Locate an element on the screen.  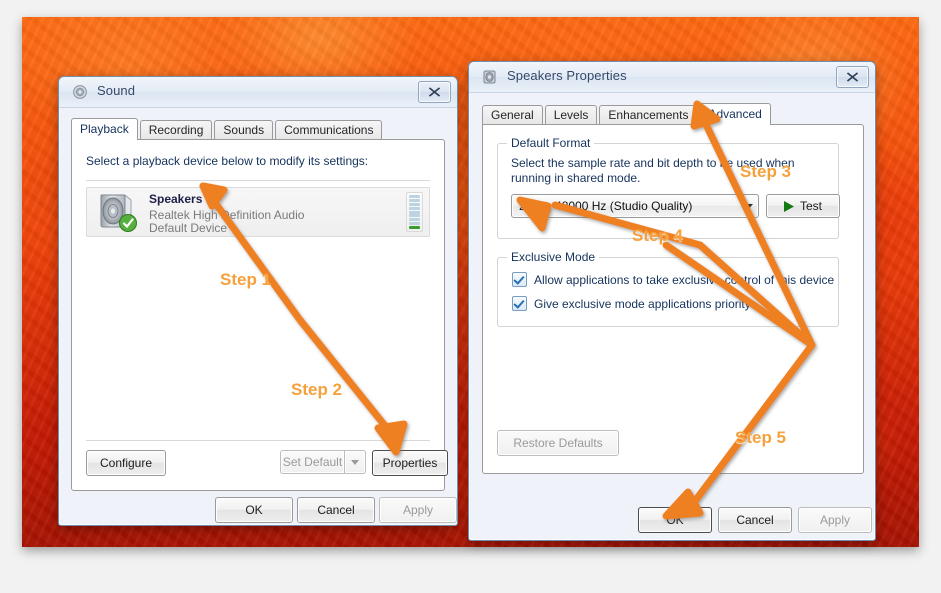
properties-ok-button: OK is located at coordinates (675, 520).